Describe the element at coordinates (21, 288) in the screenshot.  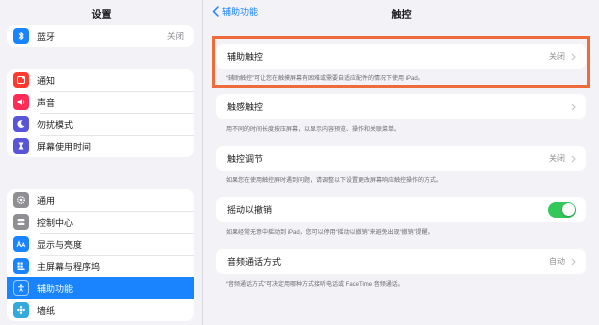
I see `accessibility-icon` at that location.